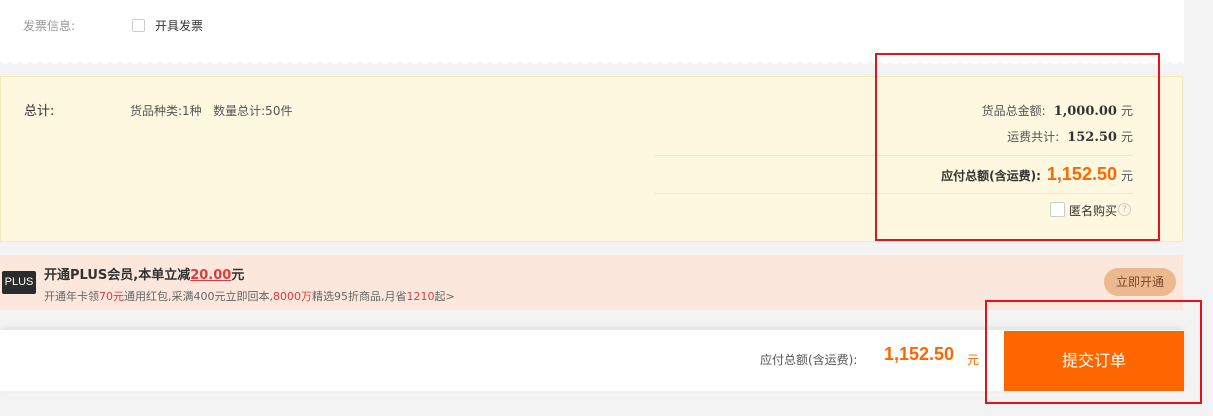 The image size is (1213, 416). Describe the element at coordinates (919, 354) in the screenshot. I see `bottom-payable-value: 1,152.50` at that location.